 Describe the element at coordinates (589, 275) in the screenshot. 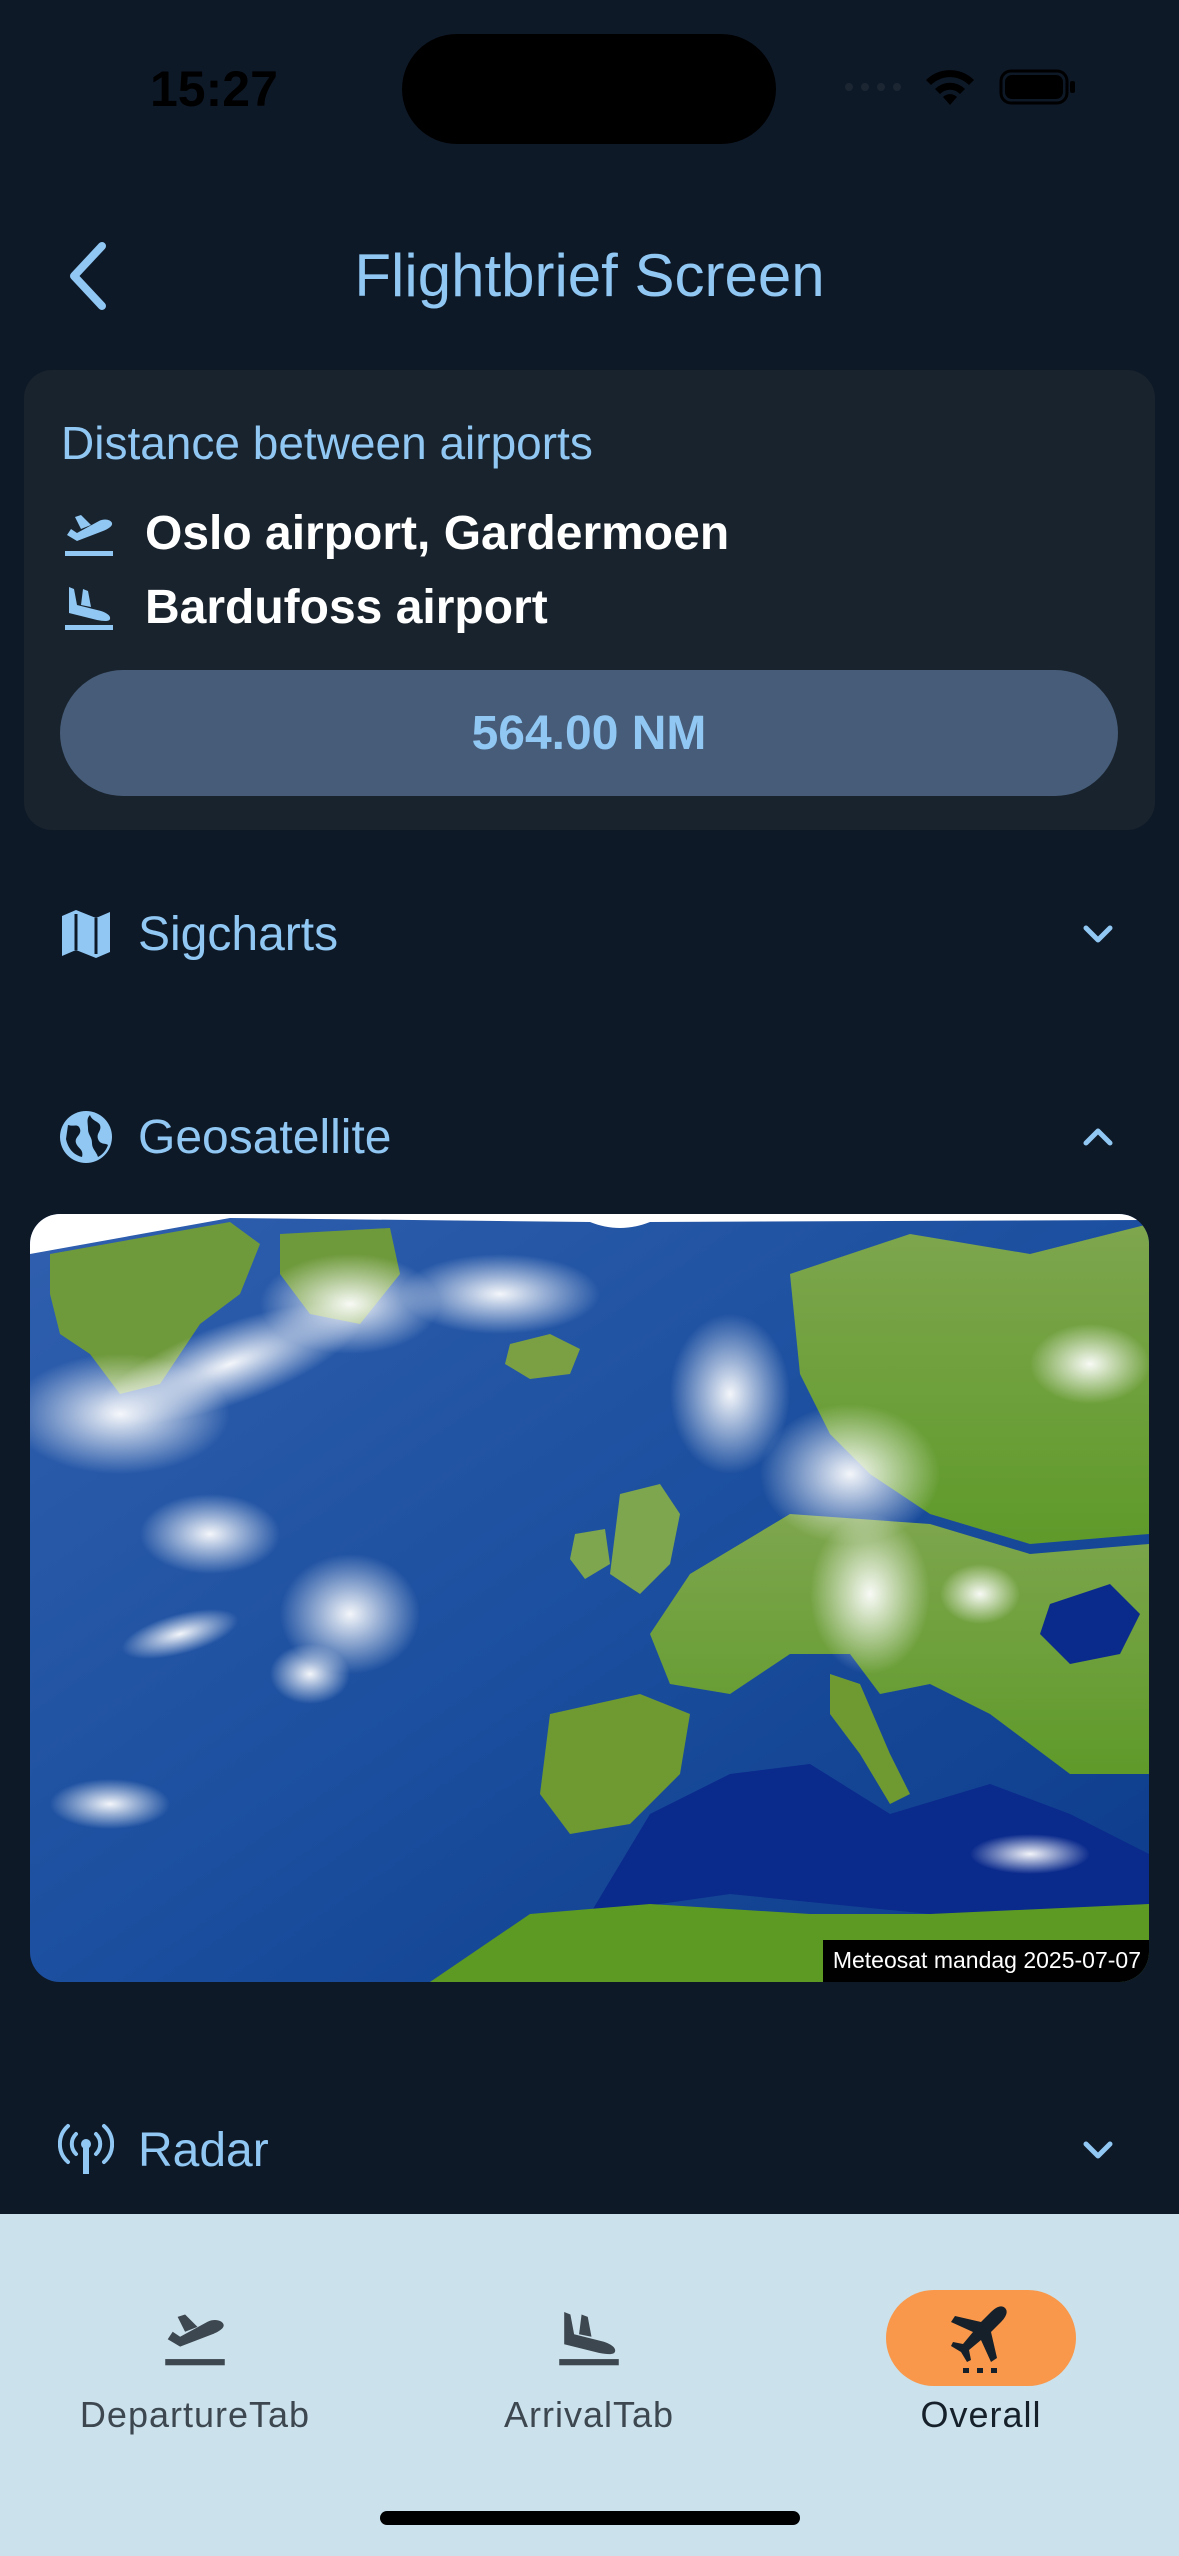

I see `page-title: Flightbrief Screen` at that location.